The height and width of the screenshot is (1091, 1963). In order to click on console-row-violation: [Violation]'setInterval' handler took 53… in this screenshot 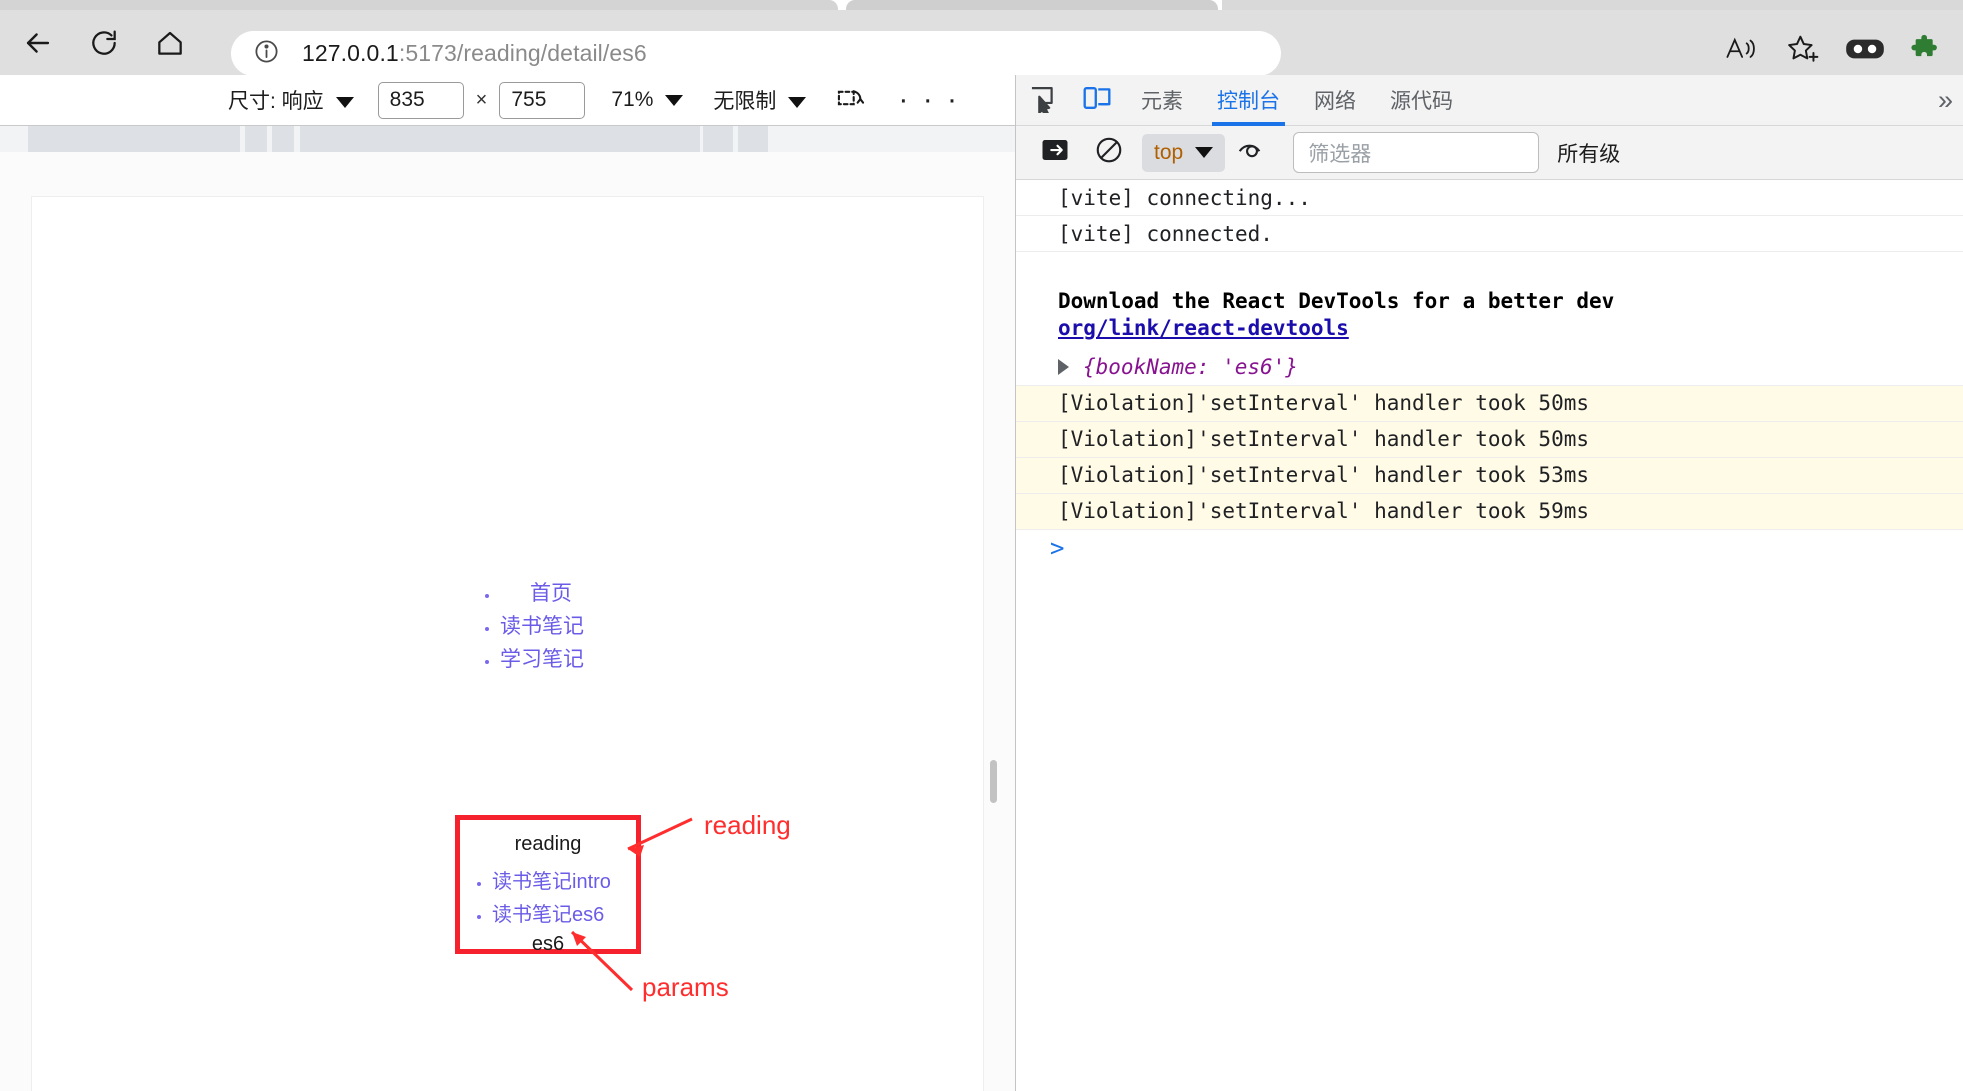, I will do `click(1489, 475)`.